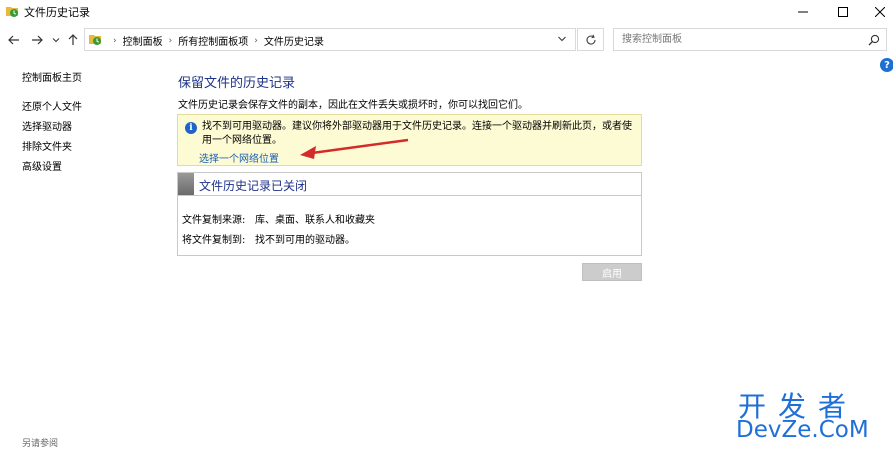  I want to click on help-icon: ?, so click(886, 65).